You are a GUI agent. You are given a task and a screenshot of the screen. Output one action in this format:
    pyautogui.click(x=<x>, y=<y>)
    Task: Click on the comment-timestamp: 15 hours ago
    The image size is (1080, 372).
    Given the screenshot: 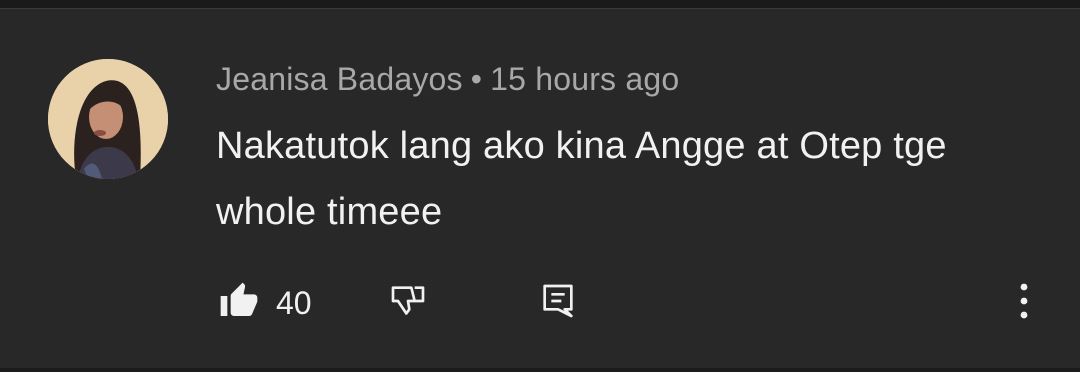 What is the action you would take?
    pyautogui.click(x=584, y=79)
    